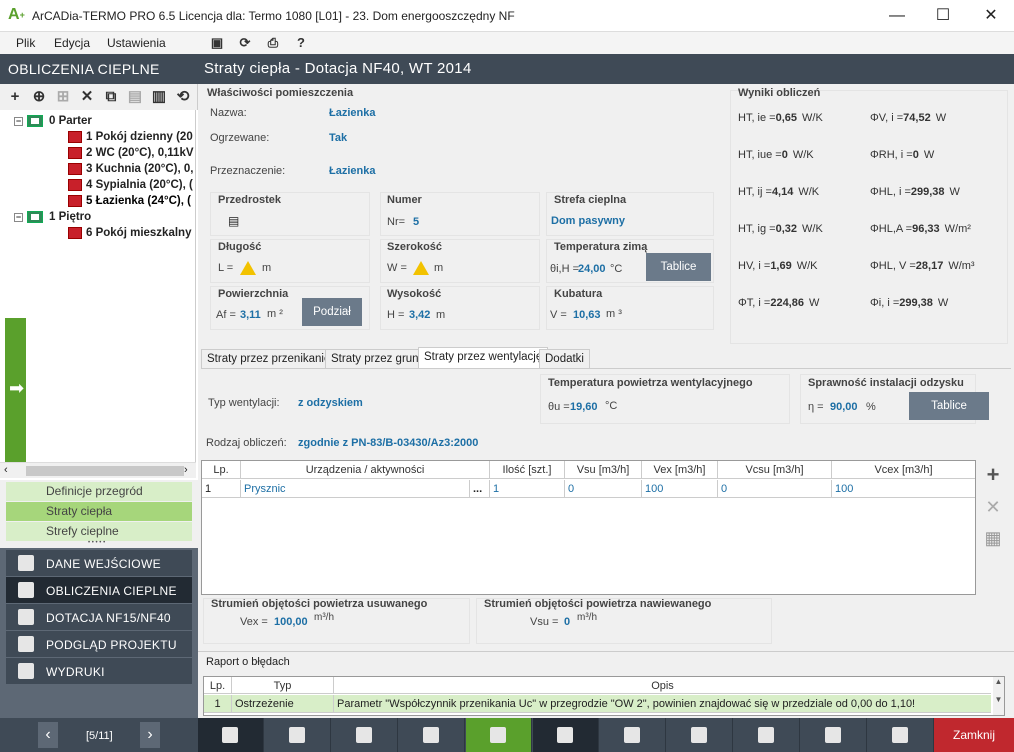  I want to click on minimize-button: —, so click(897, 16).